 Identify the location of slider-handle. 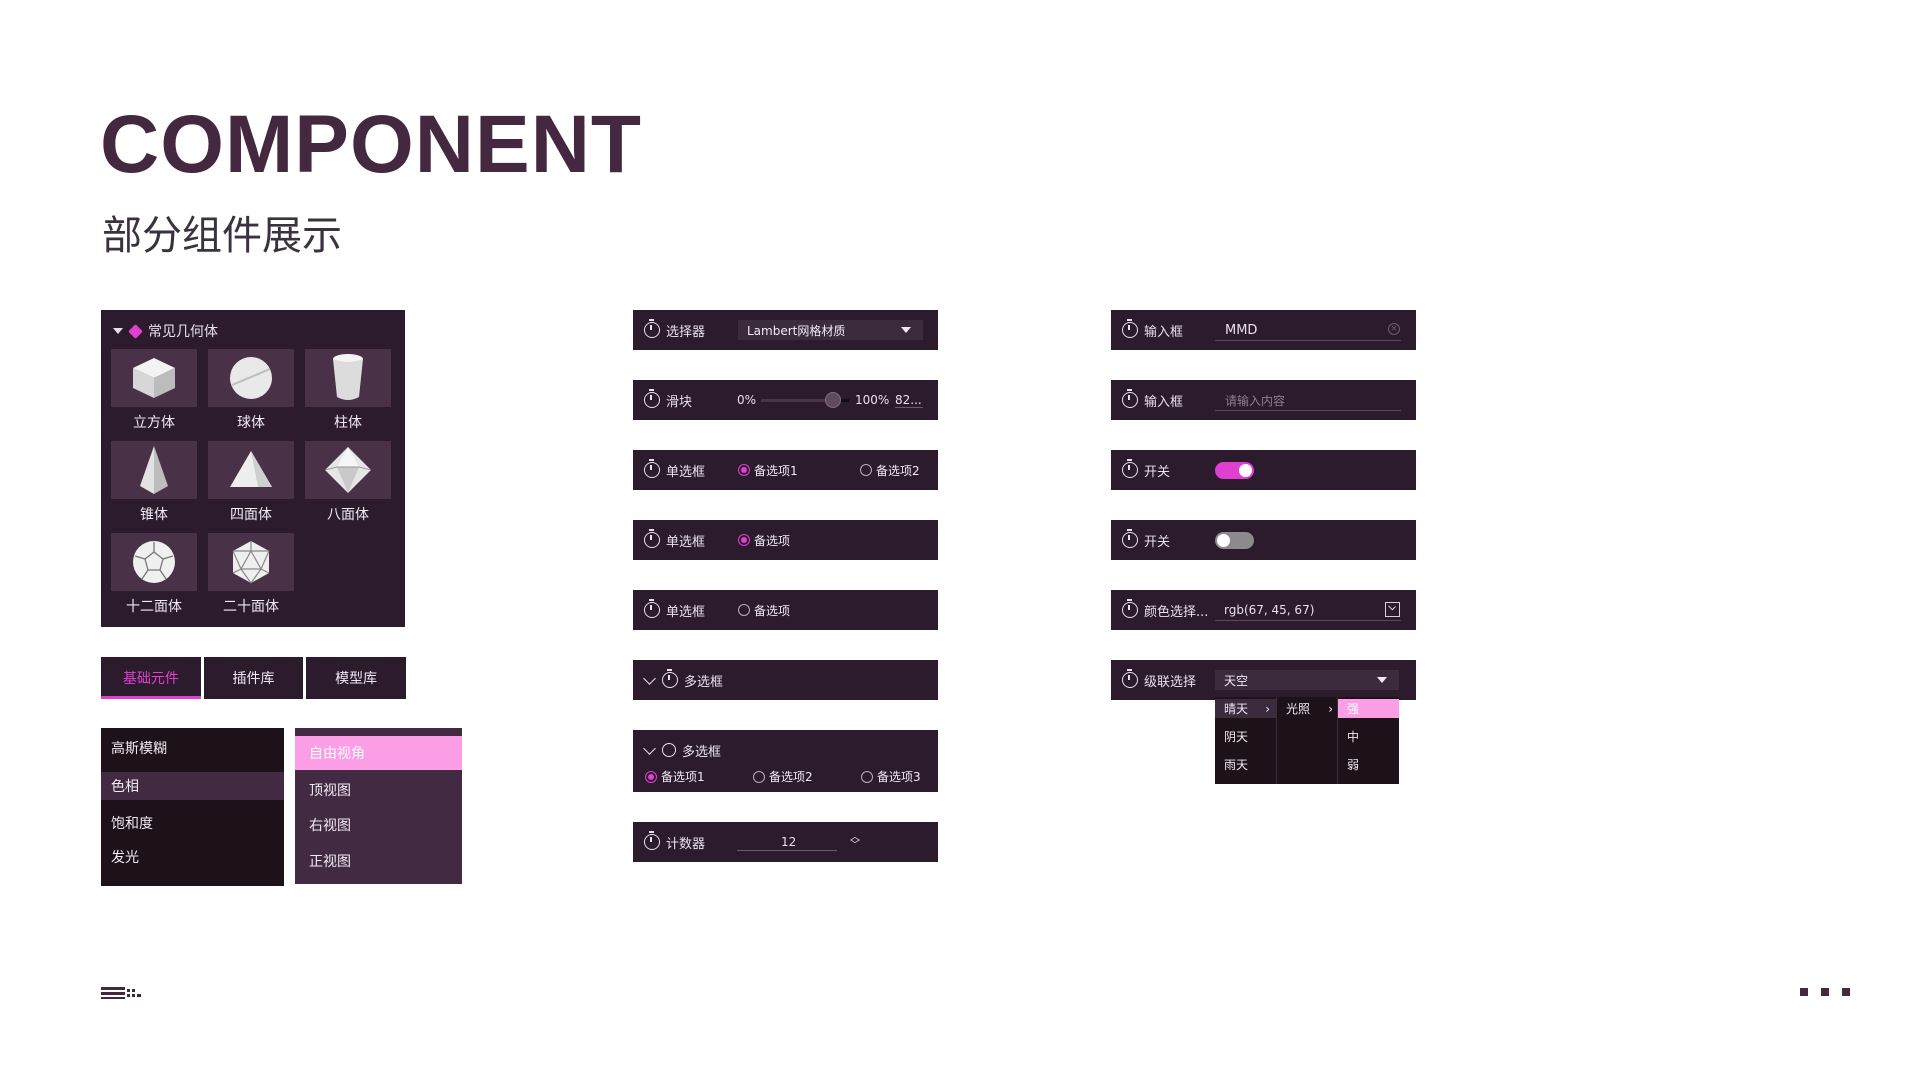
(833, 400).